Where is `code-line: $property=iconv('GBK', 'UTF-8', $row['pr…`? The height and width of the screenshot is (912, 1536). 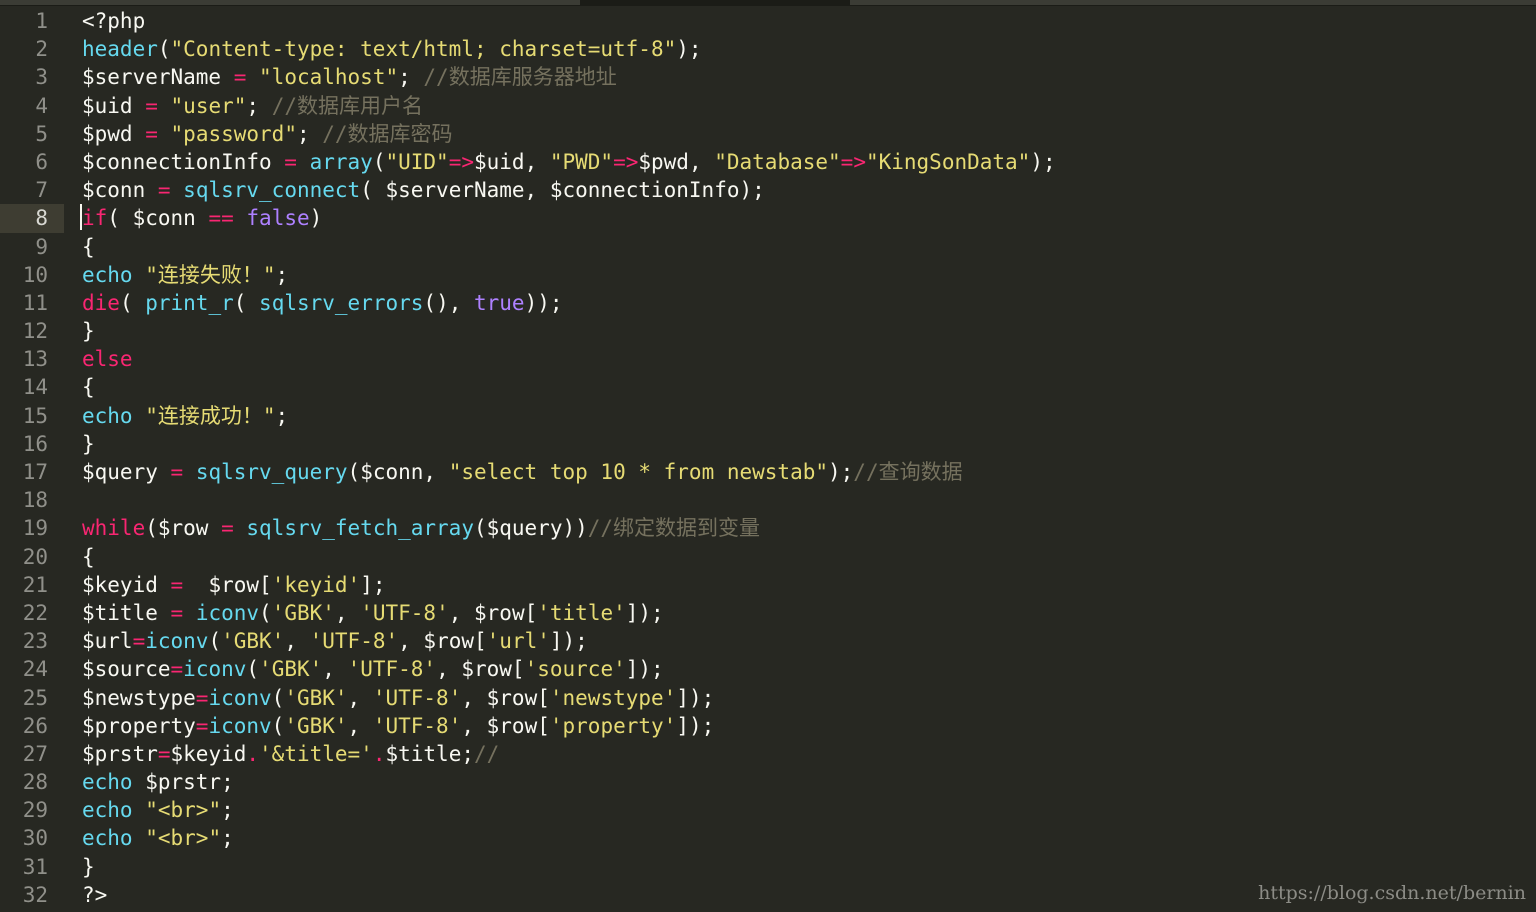 code-line: $property=iconv('GBK', 'UTF-8', $row['pr… is located at coordinates (809, 726).